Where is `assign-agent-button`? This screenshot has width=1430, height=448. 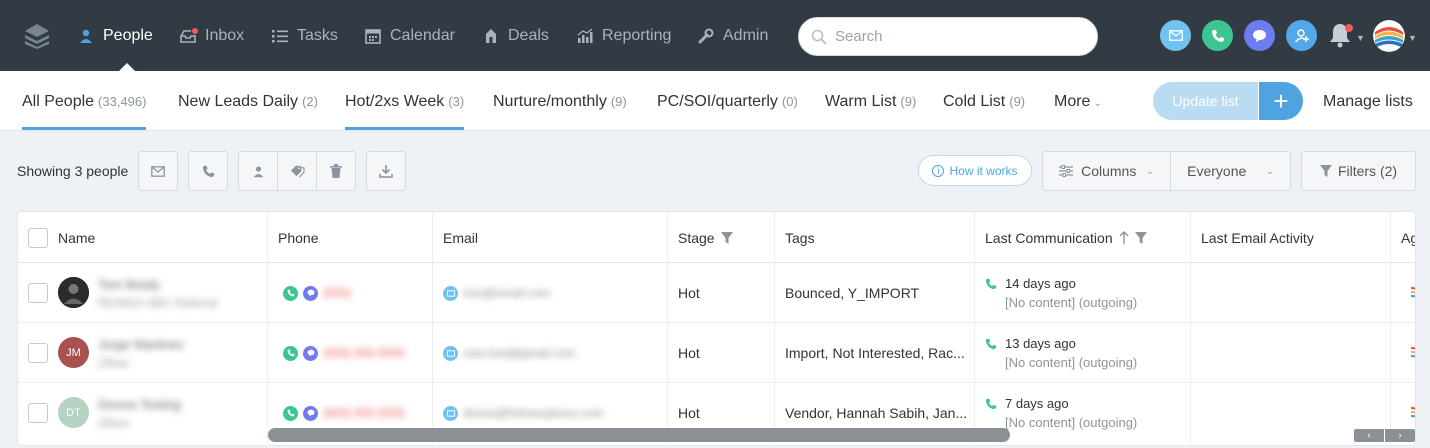 assign-agent-button is located at coordinates (258, 171).